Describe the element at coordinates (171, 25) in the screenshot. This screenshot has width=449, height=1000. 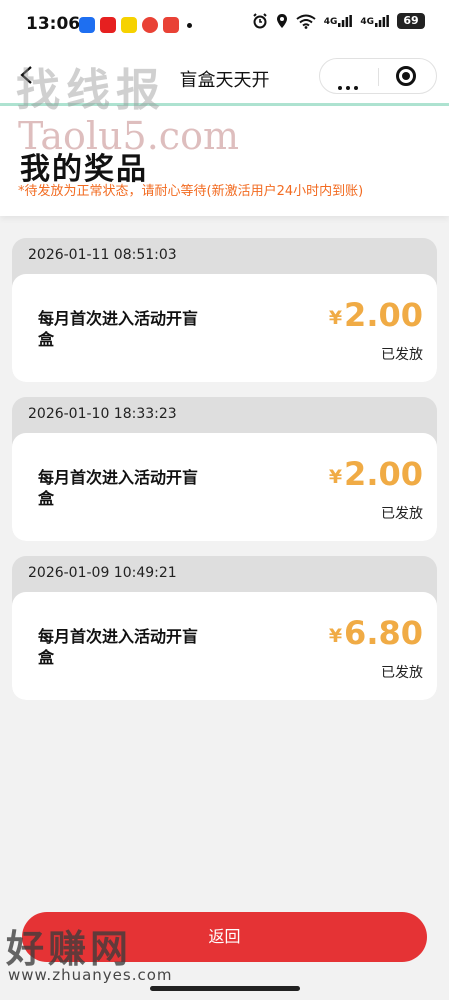
I see `red-square-app-icon` at that location.